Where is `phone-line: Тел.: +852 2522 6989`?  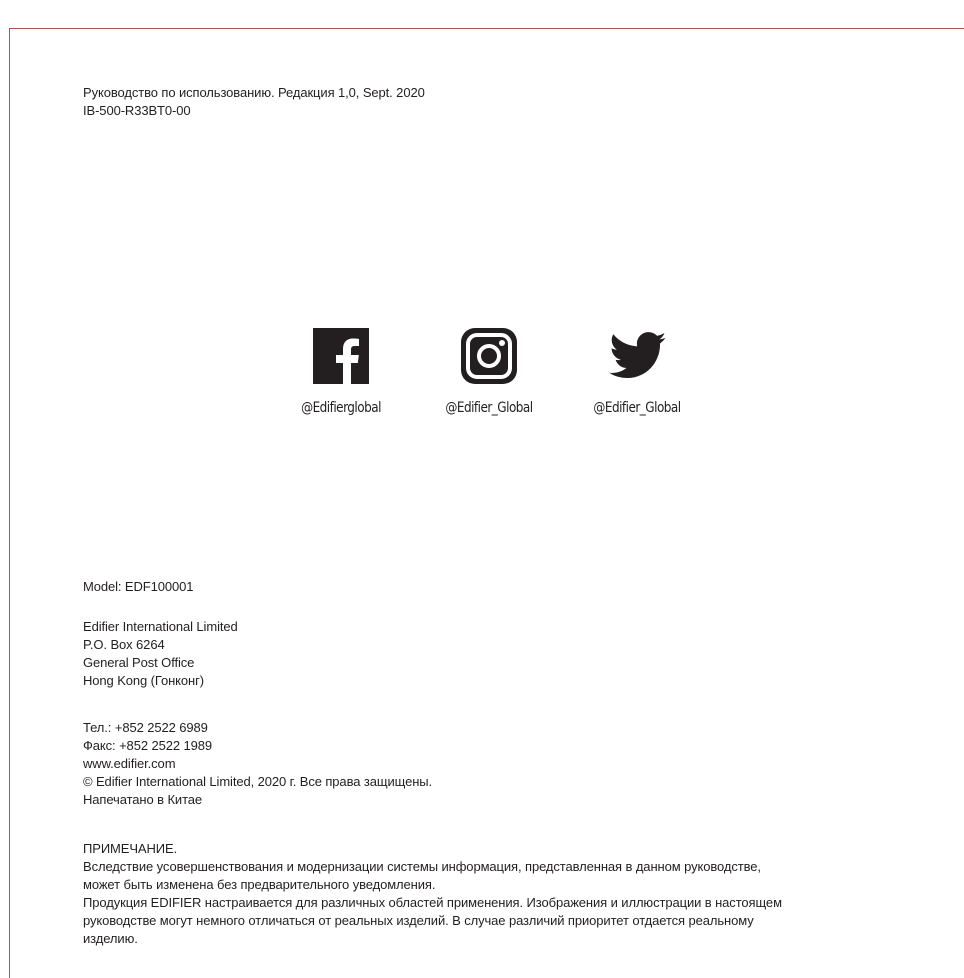
phone-line: Тел.: +852 2522 6989 is located at coordinates (145, 727).